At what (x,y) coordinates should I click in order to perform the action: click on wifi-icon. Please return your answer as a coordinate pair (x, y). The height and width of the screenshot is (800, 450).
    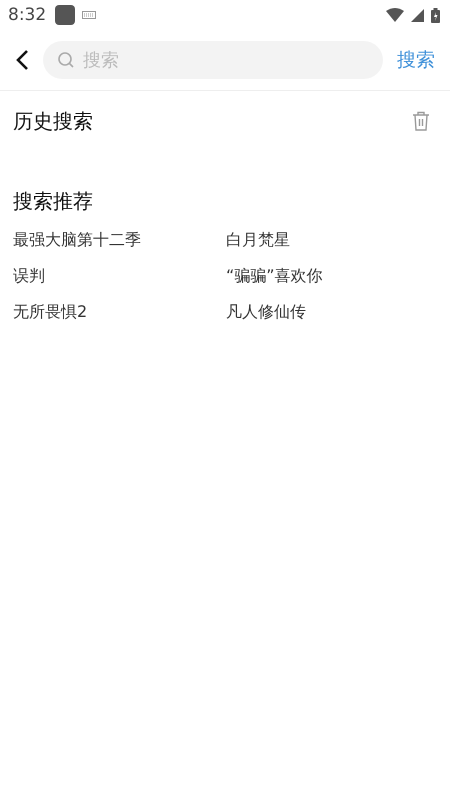
    Looking at the image, I should click on (395, 15).